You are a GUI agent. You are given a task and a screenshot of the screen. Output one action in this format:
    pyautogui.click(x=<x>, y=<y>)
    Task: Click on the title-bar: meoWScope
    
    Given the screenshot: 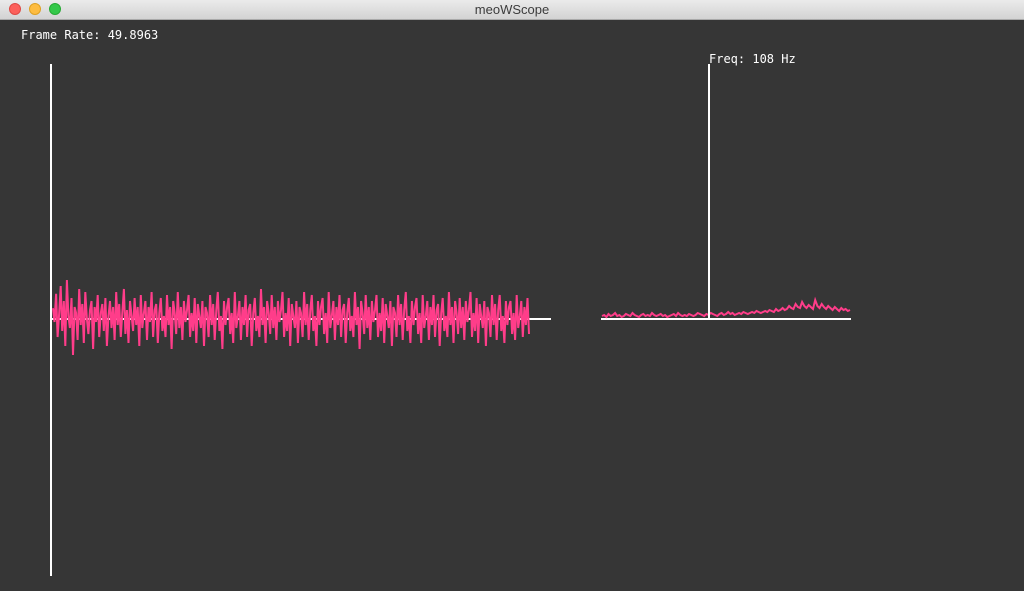 What is the action you would take?
    pyautogui.click(x=512, y=10)
    